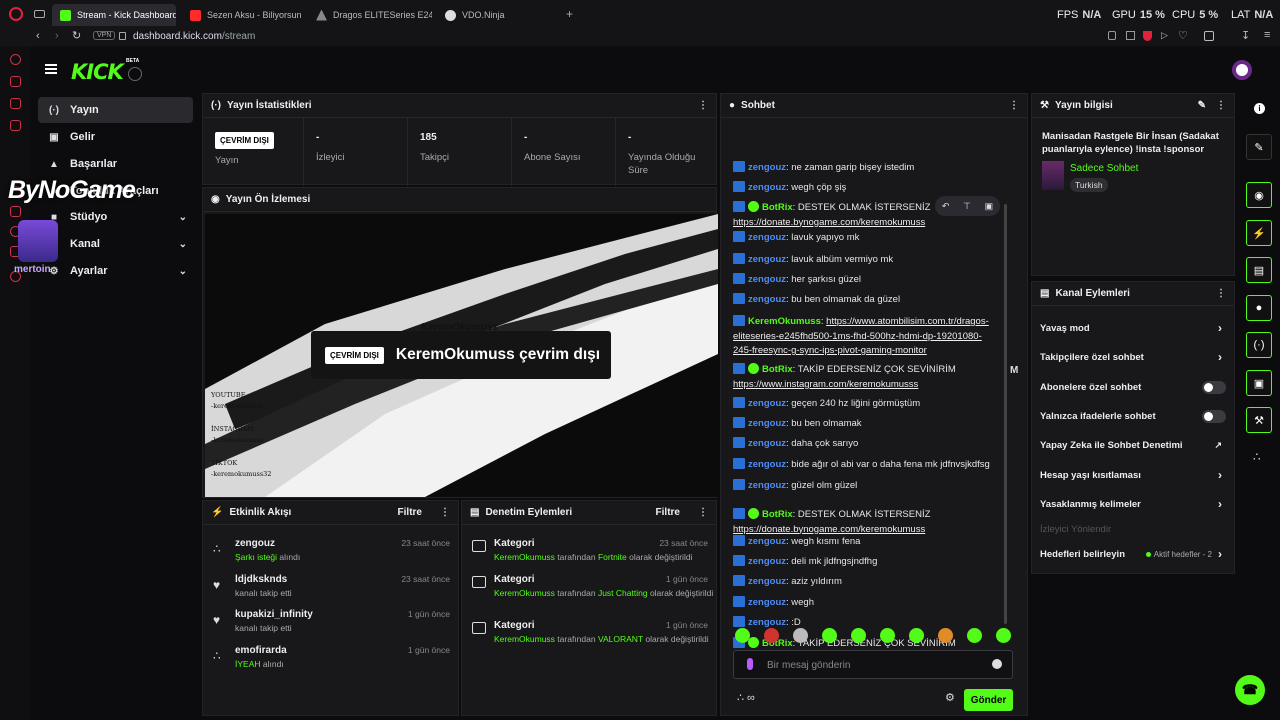 The width and height of the screenshot is (1280, 720). Describe the element at coordinates (862, 542) in the screenshot. I see `chat-message: zengouz: wegh kısmı fena` at that location.